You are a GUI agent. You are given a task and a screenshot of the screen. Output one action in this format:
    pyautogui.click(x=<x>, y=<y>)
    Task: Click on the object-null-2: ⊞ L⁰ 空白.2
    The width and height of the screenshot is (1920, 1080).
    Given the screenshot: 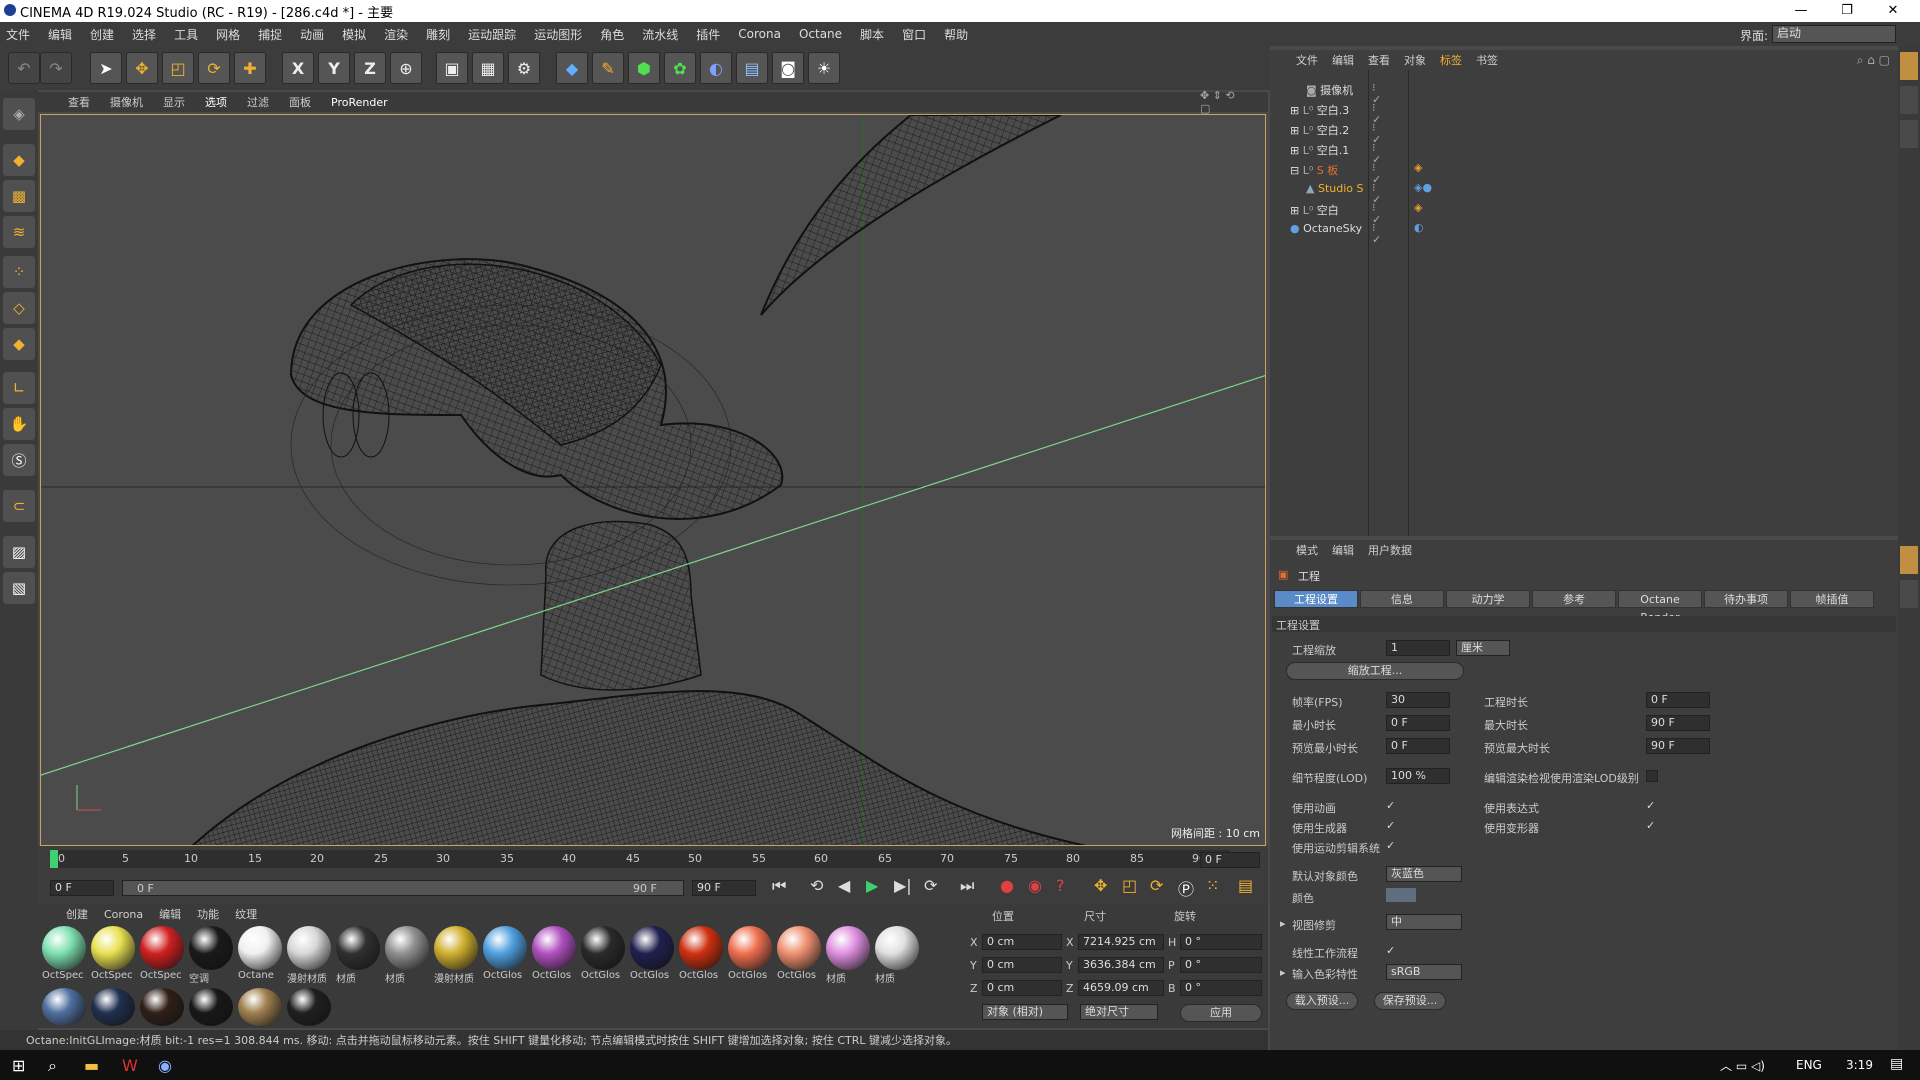 What is the action you would take?
    pyautogui.click(x=1319, y=130)
    